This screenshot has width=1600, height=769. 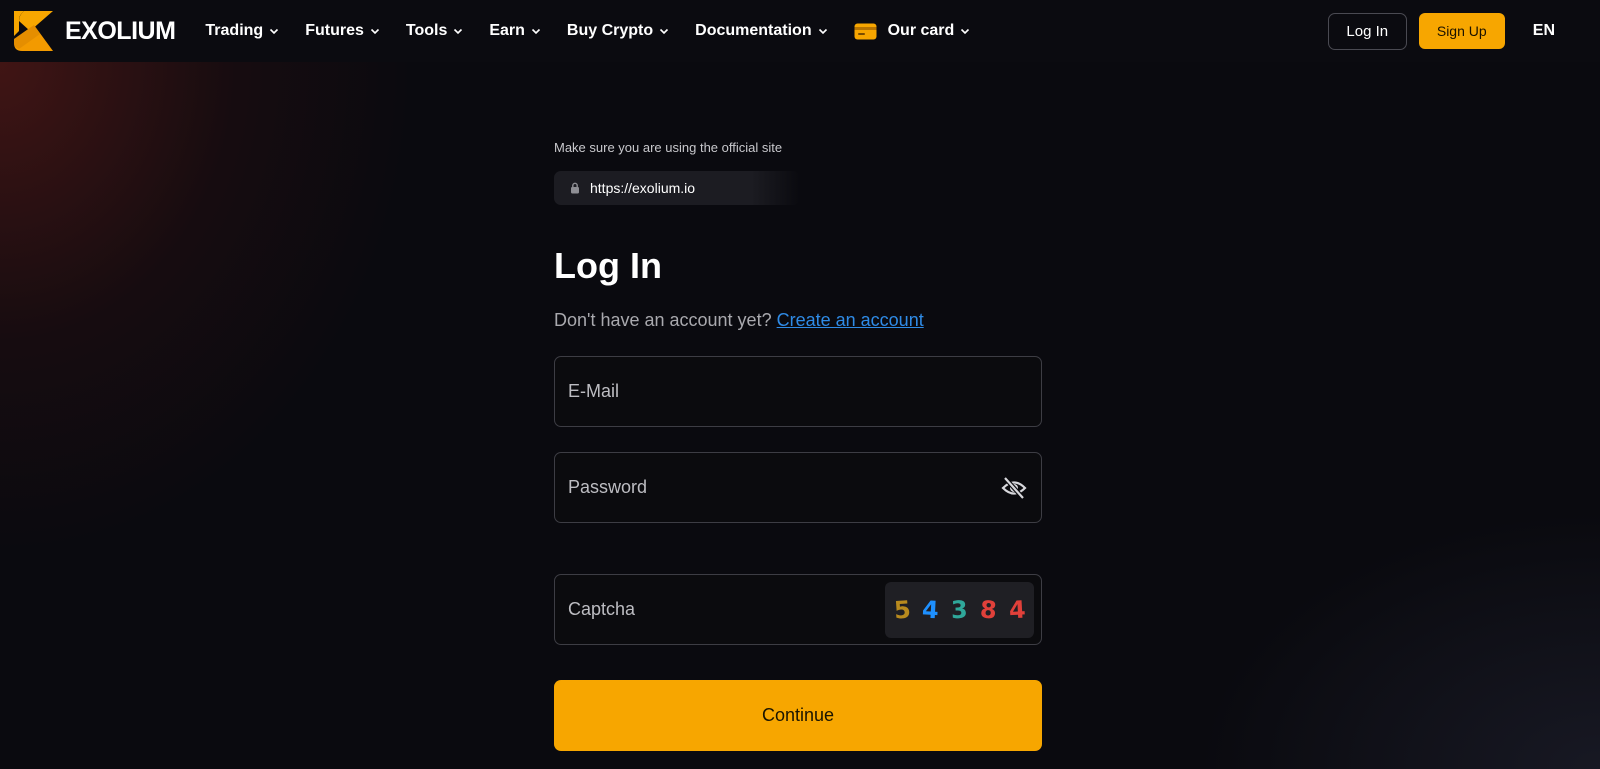 I want to click on nav-label: Buy Crypto, so click(x=610, y=30).